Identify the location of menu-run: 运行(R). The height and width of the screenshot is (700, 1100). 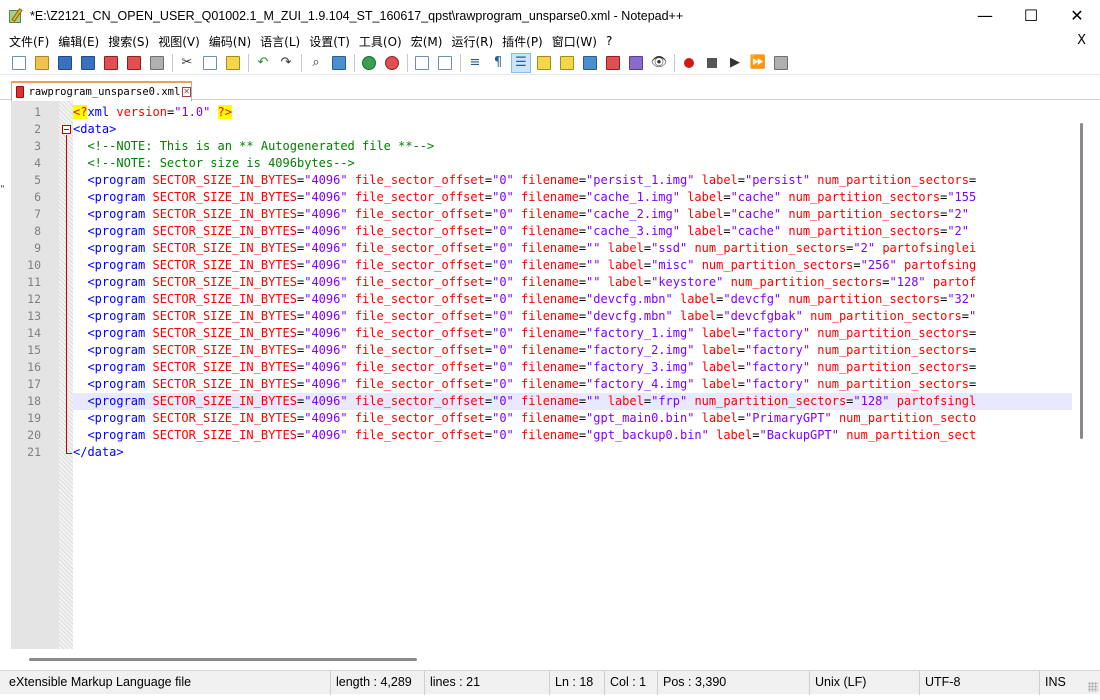
(472, 41).